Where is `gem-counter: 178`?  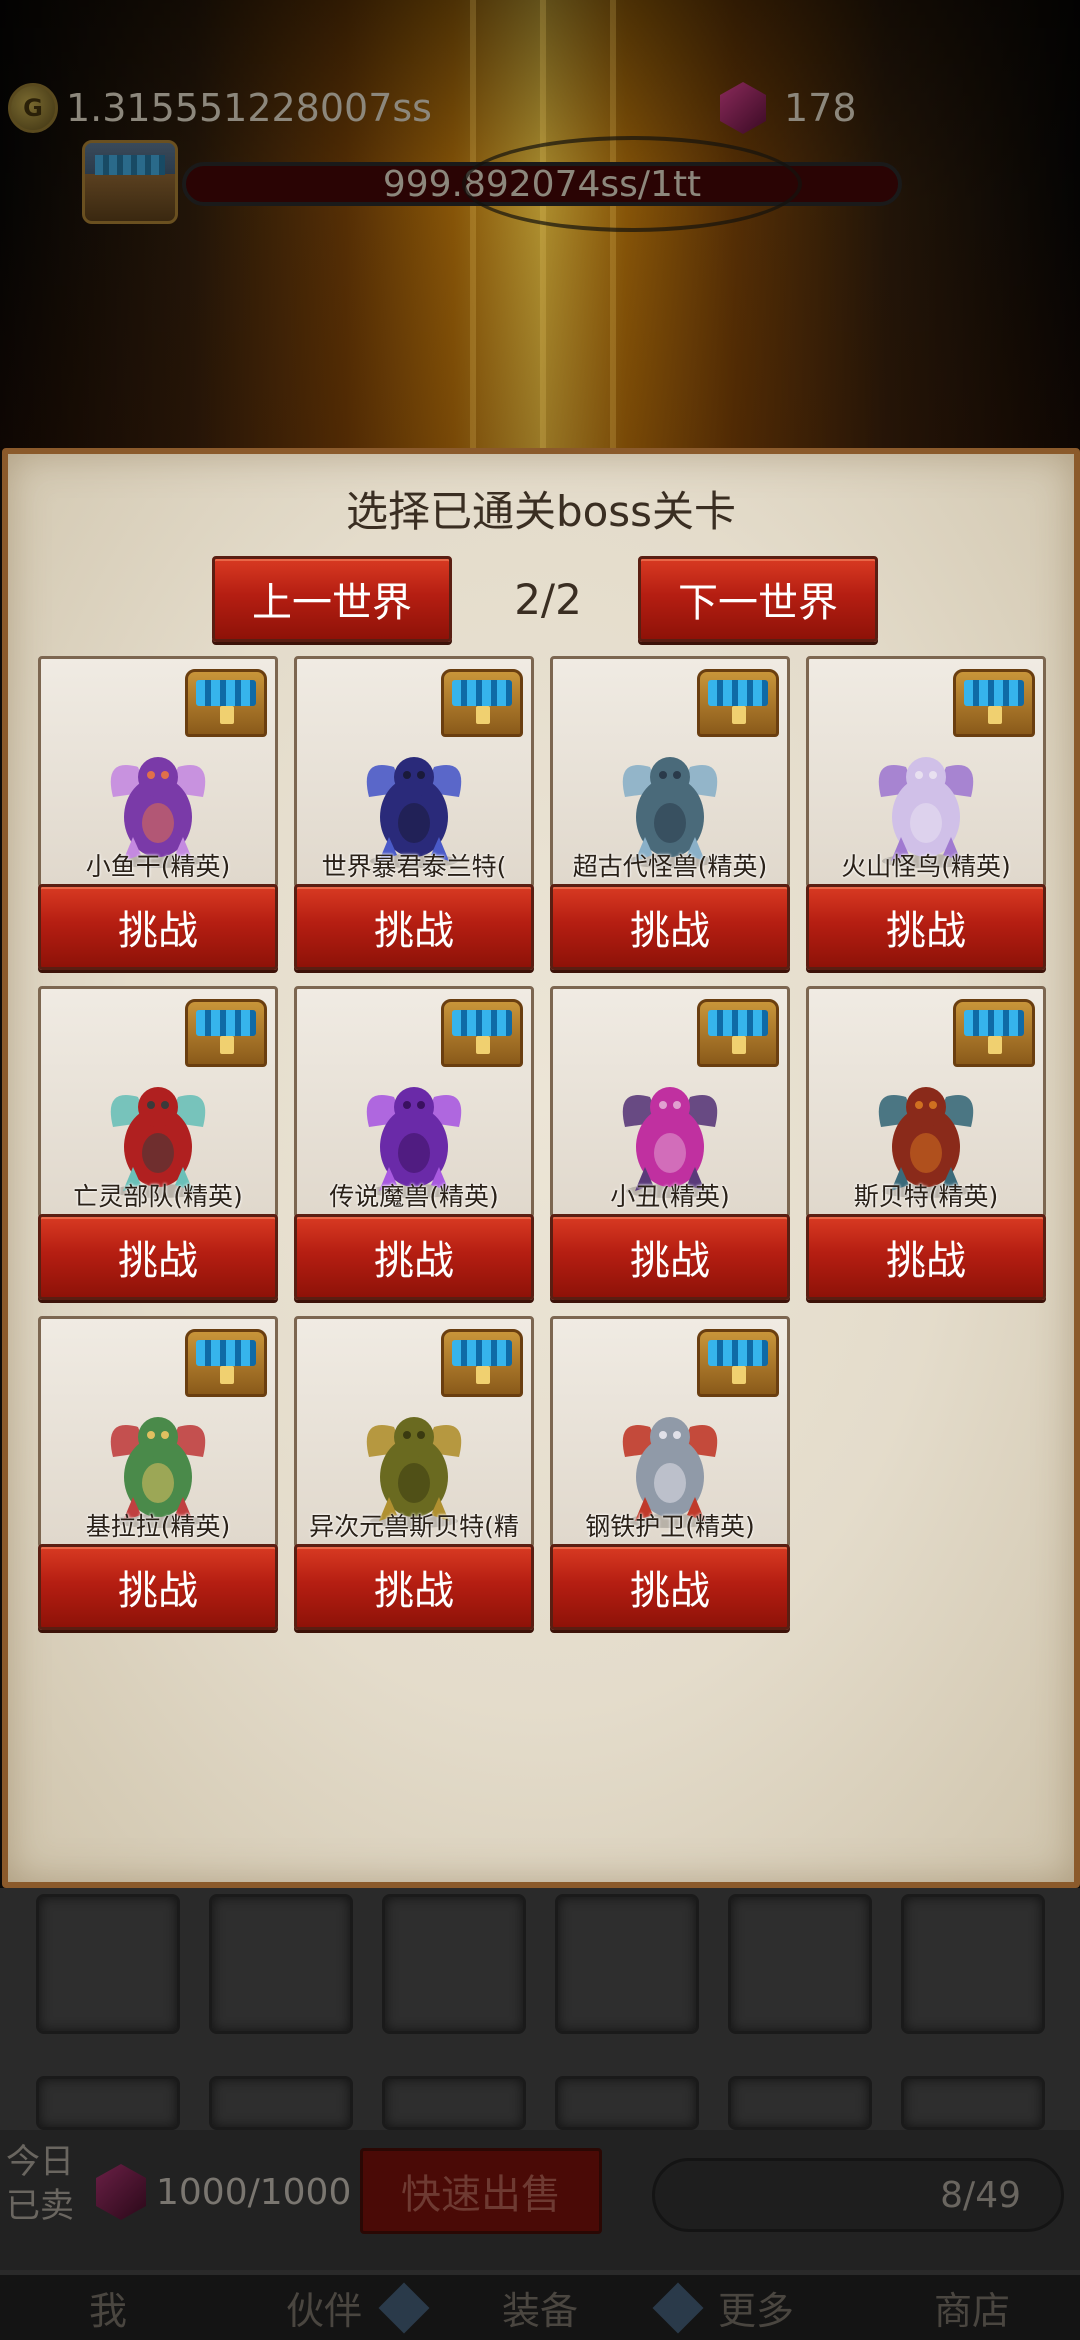 gem-counter: 178 is located at coordinates (788, 108).